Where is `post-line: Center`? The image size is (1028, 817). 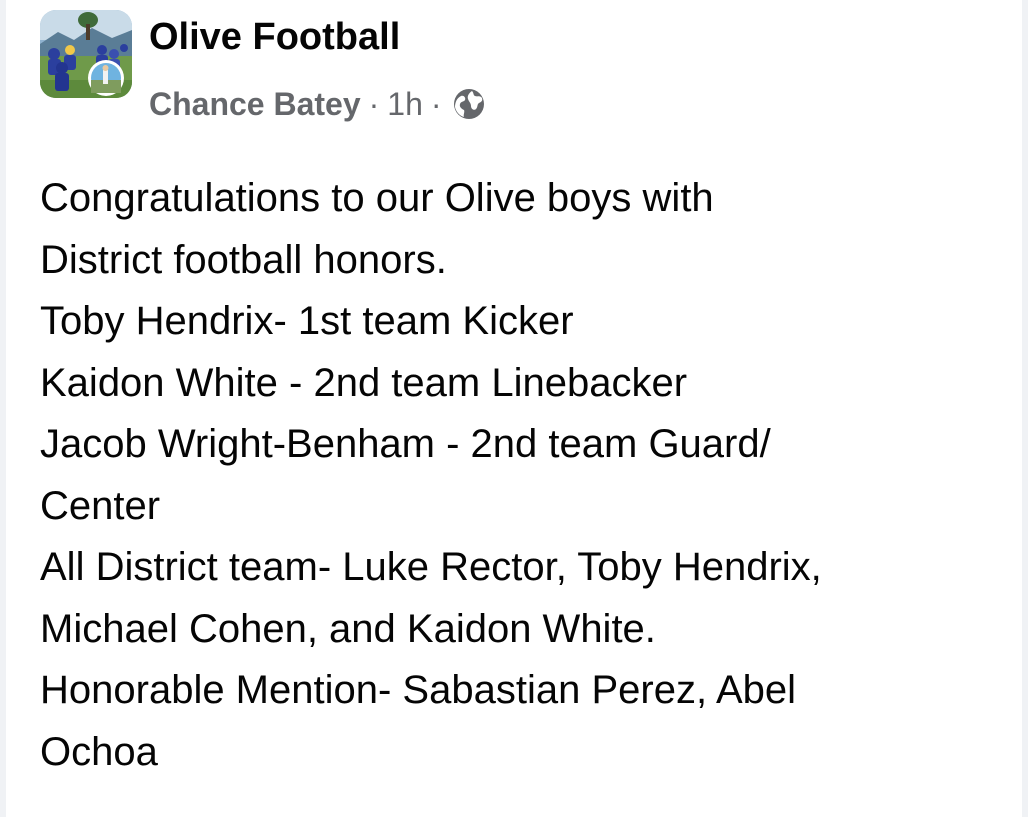 post-line: Center is located at coordinates (100, 505).